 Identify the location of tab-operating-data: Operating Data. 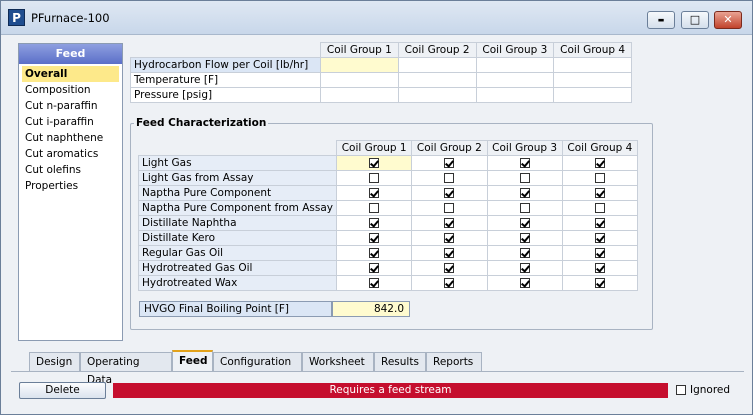
(126, 369).